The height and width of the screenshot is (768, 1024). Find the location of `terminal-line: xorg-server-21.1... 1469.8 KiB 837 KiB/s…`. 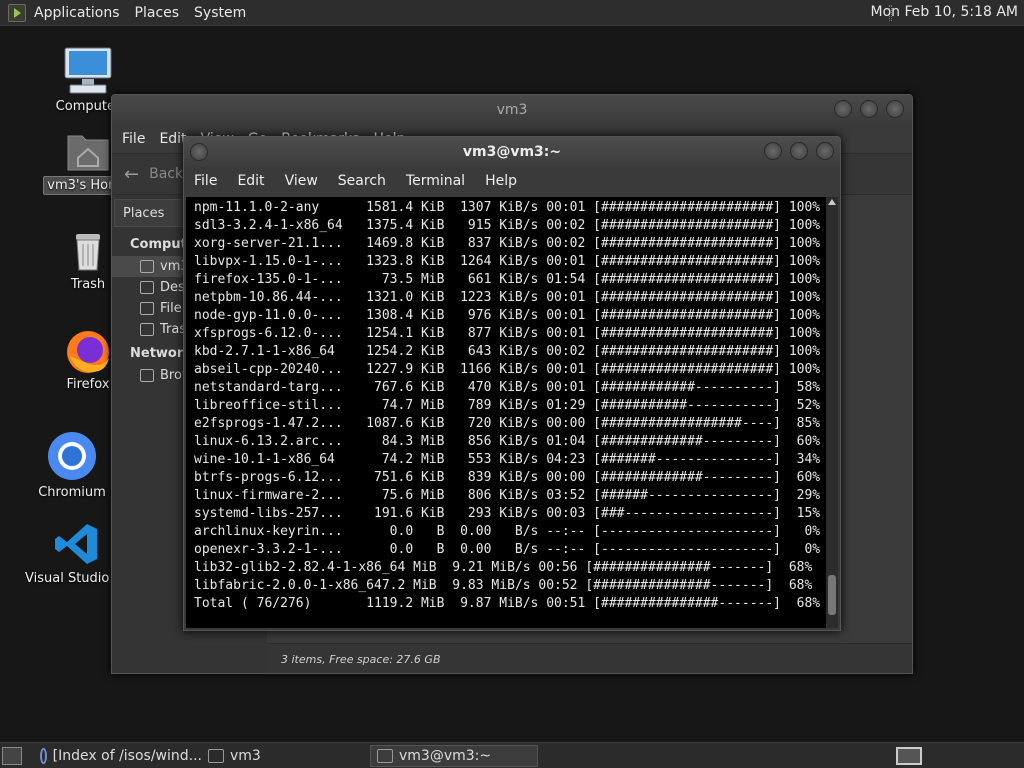

terminal-line: xorg-server-21.1... 1469.8 KiB 837 KiB/s… is located at coordinates (507, 243).